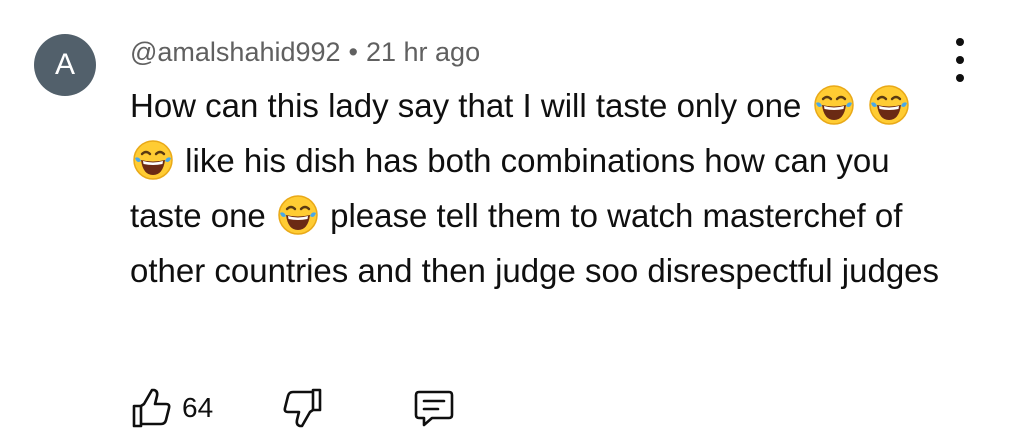 This screenshot has height=448, width=1024. Describe the element at coordinates (423, 52) in the screenshot. I see `comment-timestamp: 21 hr ago` at that location.